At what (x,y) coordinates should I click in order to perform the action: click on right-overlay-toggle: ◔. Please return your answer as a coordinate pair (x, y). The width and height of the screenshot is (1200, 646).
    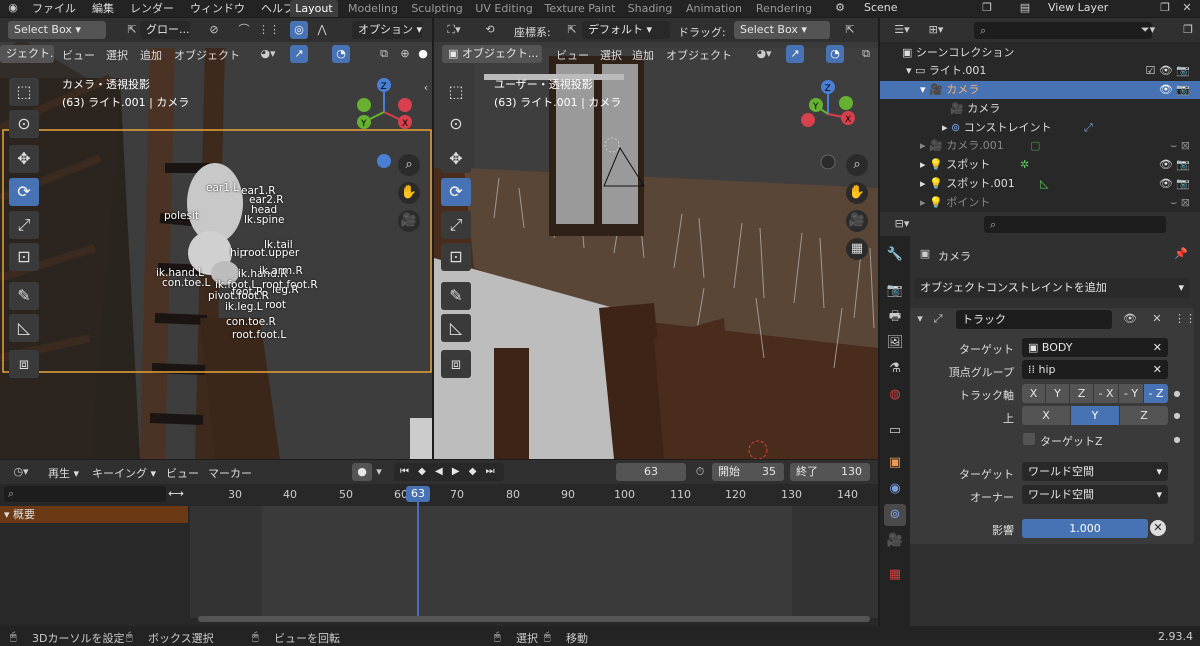
    Looking at the image, I should click on (835, 54).